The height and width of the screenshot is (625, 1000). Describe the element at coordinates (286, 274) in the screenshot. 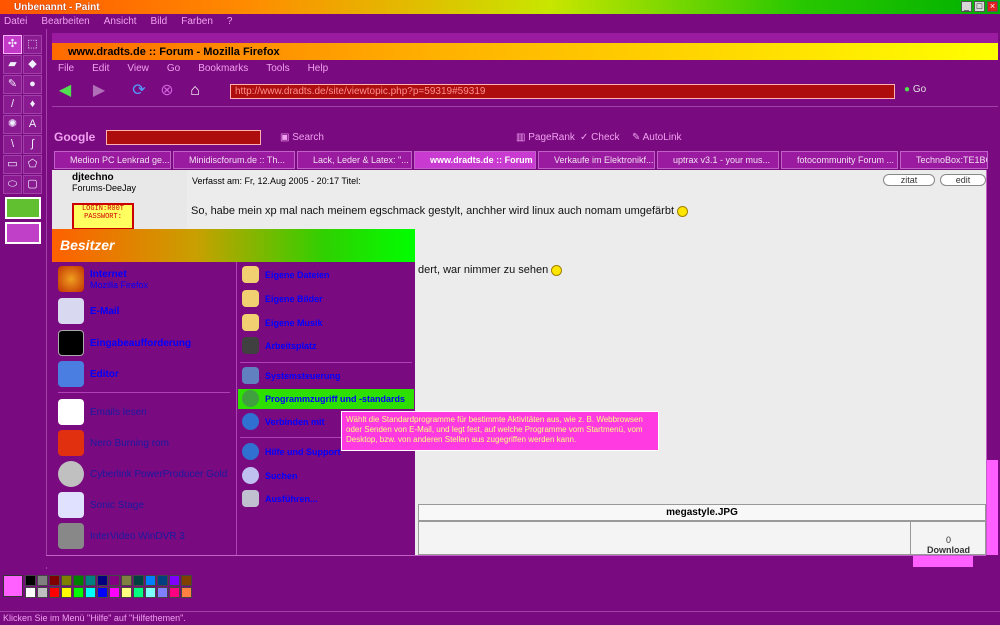

I see `start-item-eigene-dateien: Eigene Dateien` at that location.